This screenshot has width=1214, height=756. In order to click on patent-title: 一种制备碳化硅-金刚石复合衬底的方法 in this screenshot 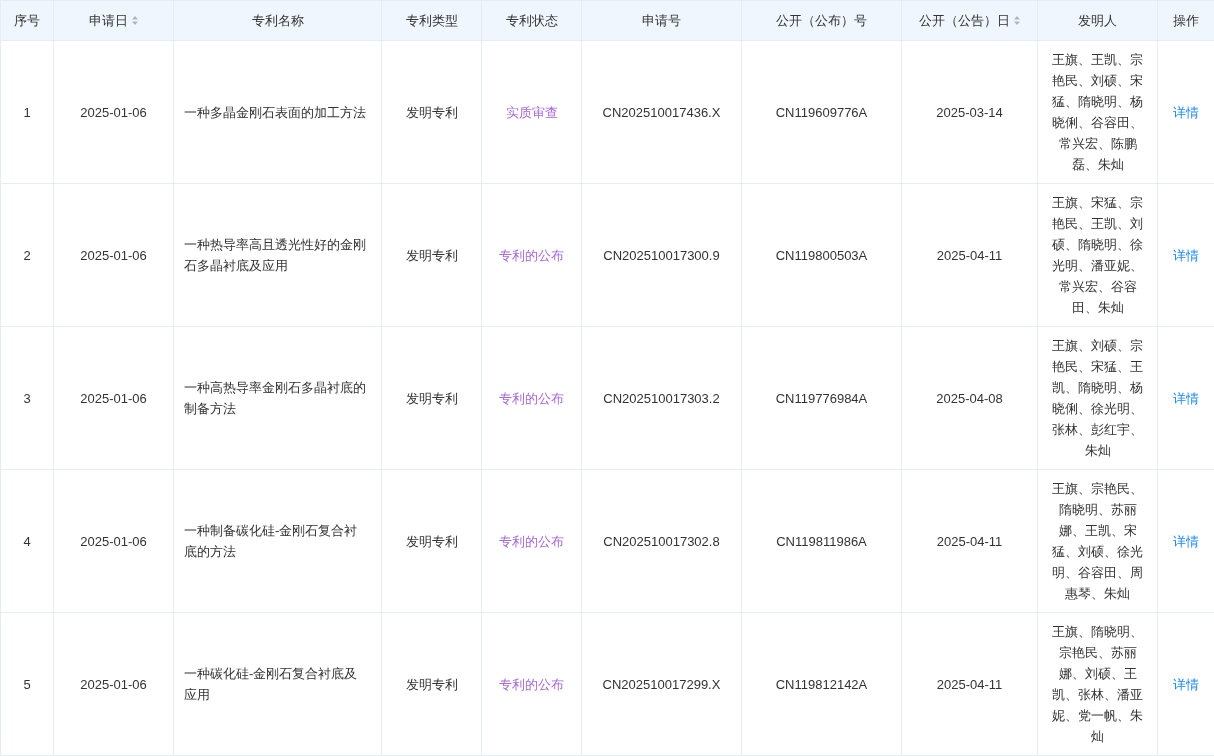, I will do `click(271, 541)`.